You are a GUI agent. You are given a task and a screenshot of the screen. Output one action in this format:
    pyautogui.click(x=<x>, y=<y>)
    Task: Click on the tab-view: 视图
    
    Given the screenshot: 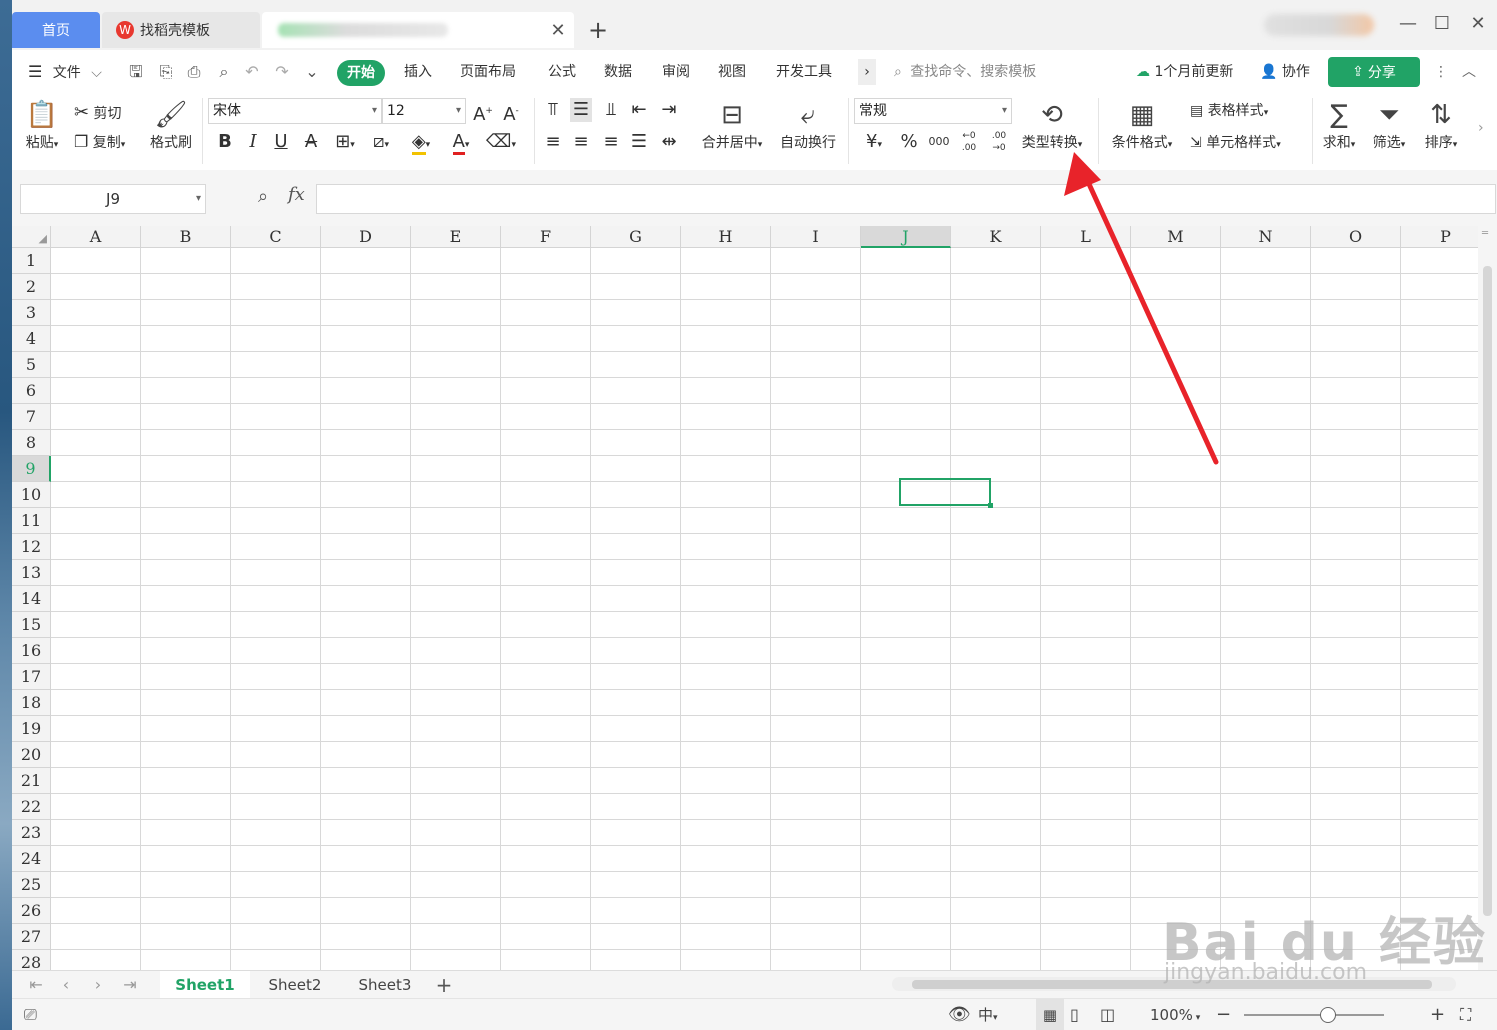 What is the action you would take?
    pyautogui.click(x=732, y=72)
    